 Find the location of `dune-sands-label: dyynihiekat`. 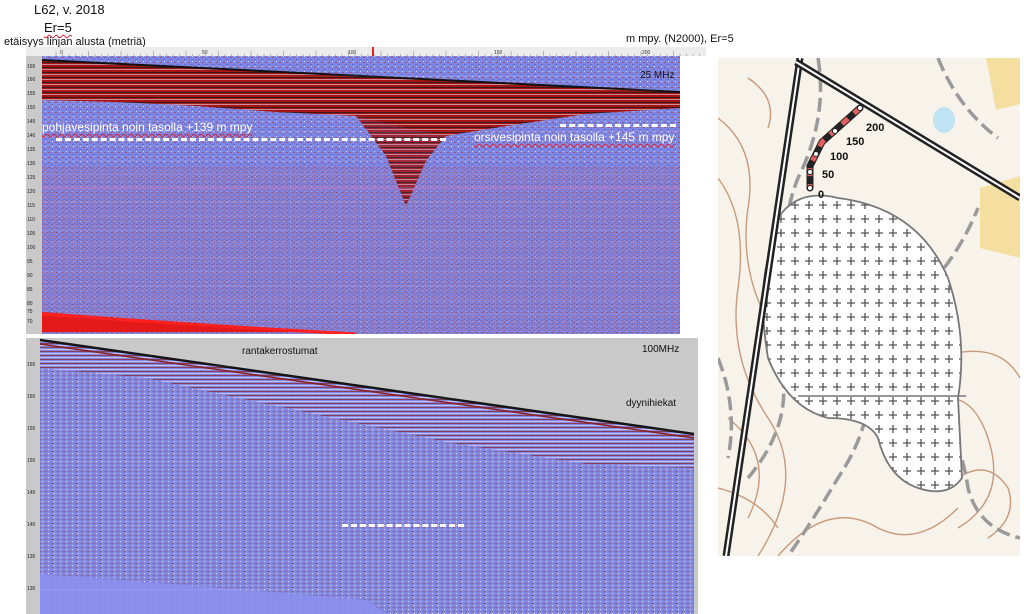

dune-sands-label: dyynihiekat is located at coordinates (651, 403).